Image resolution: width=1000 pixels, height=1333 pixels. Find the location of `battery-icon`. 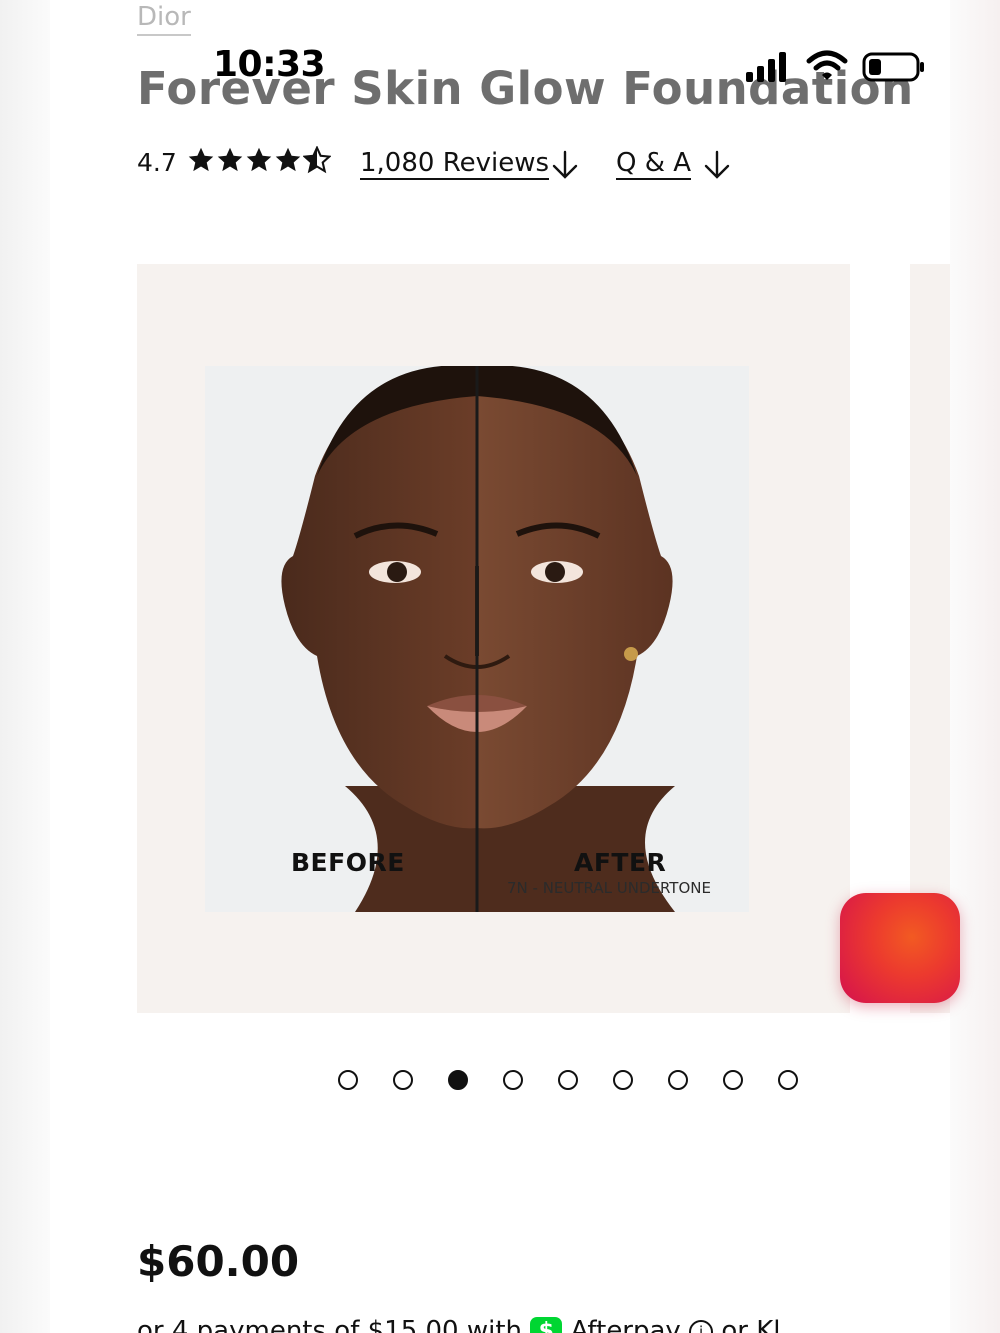

battery-icon is located at coordinates (893, 67).